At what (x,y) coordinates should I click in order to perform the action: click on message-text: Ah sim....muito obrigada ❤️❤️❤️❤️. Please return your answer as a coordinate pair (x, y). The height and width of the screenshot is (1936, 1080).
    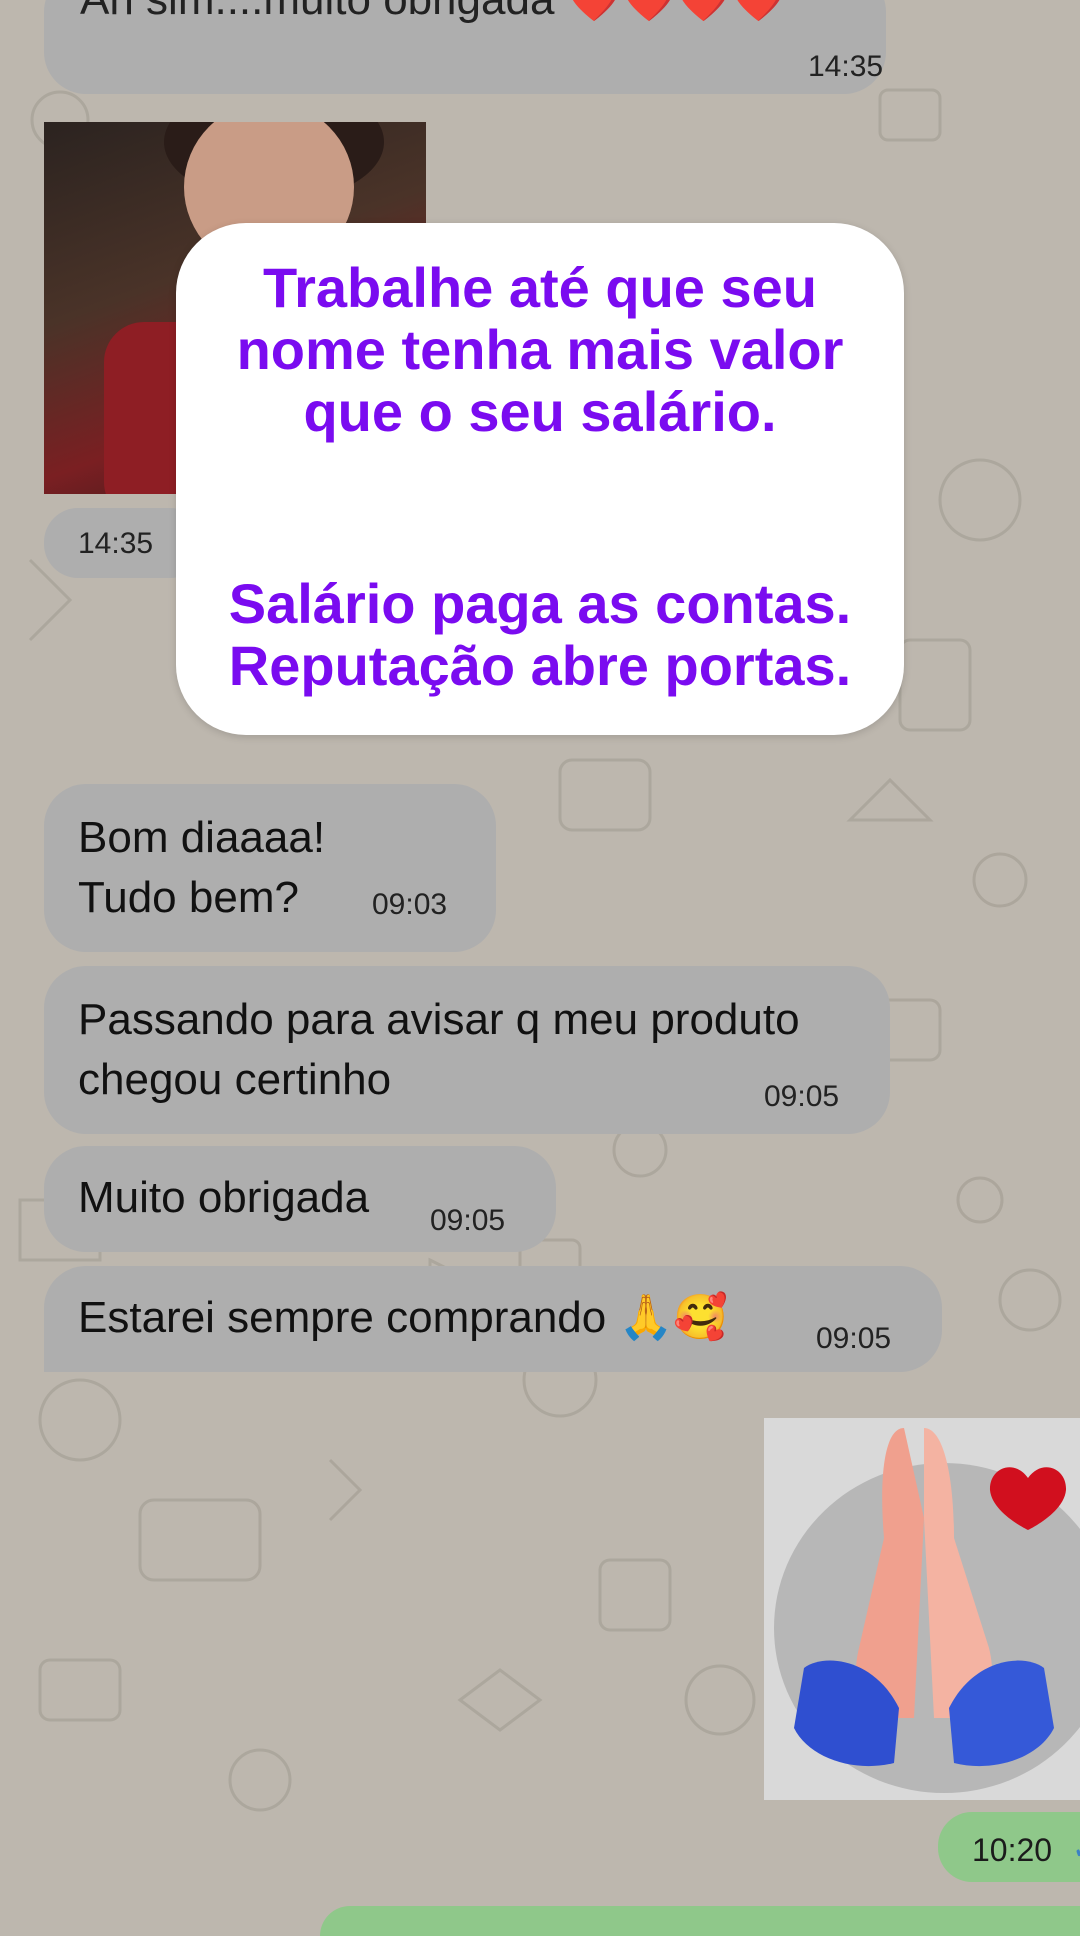
    Looking at the image, I should click on (433, 15).